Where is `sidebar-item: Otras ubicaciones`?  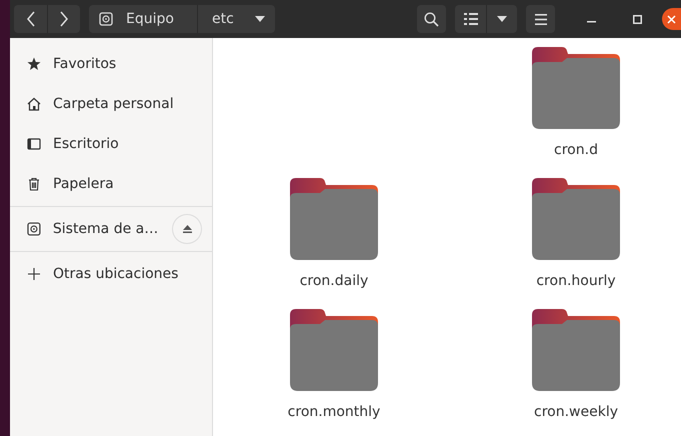
sidebar-item: Otras ubicaciones is located at coordinates (111, 274).